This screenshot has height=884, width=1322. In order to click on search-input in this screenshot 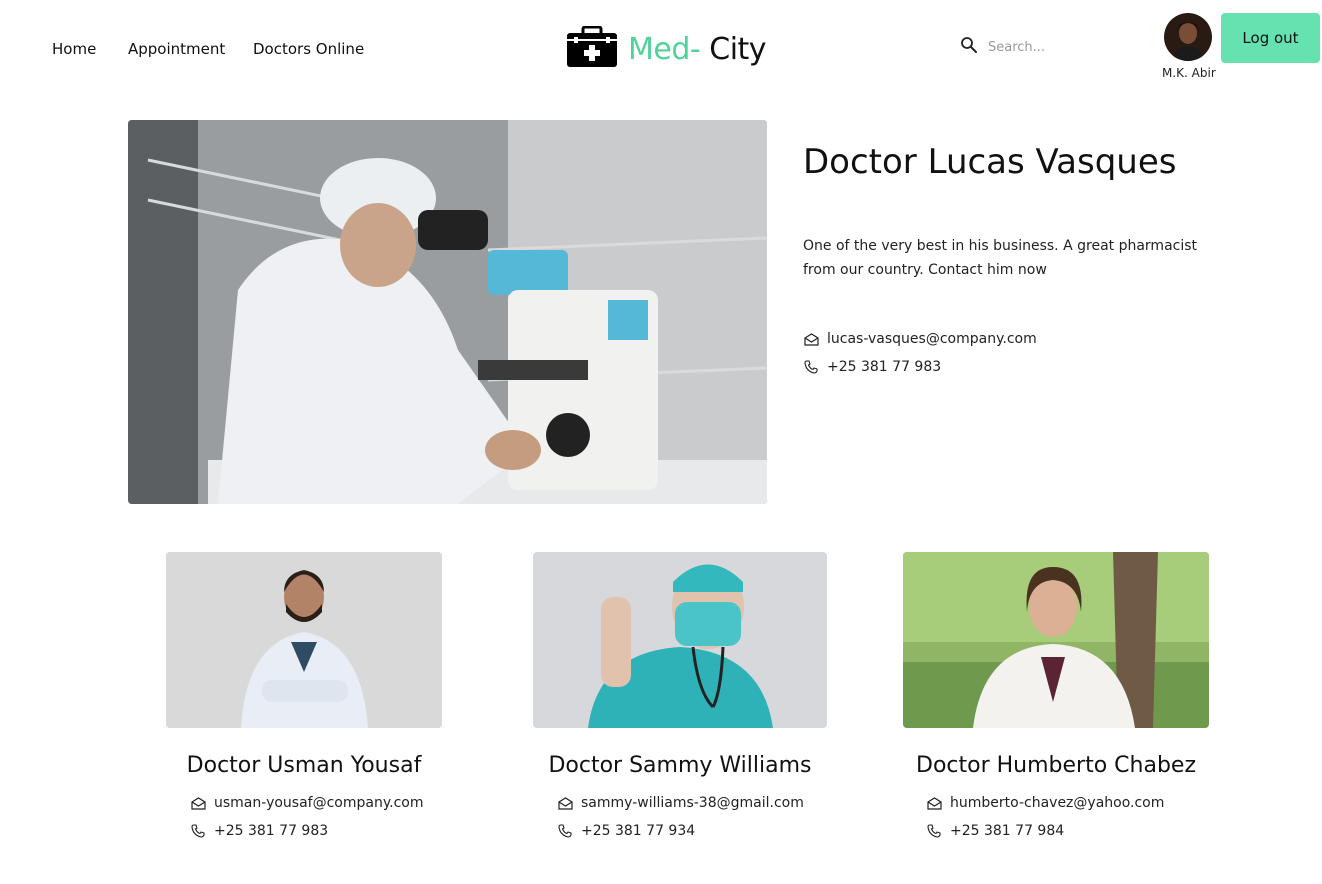, I will do `click(1058, 47)`.